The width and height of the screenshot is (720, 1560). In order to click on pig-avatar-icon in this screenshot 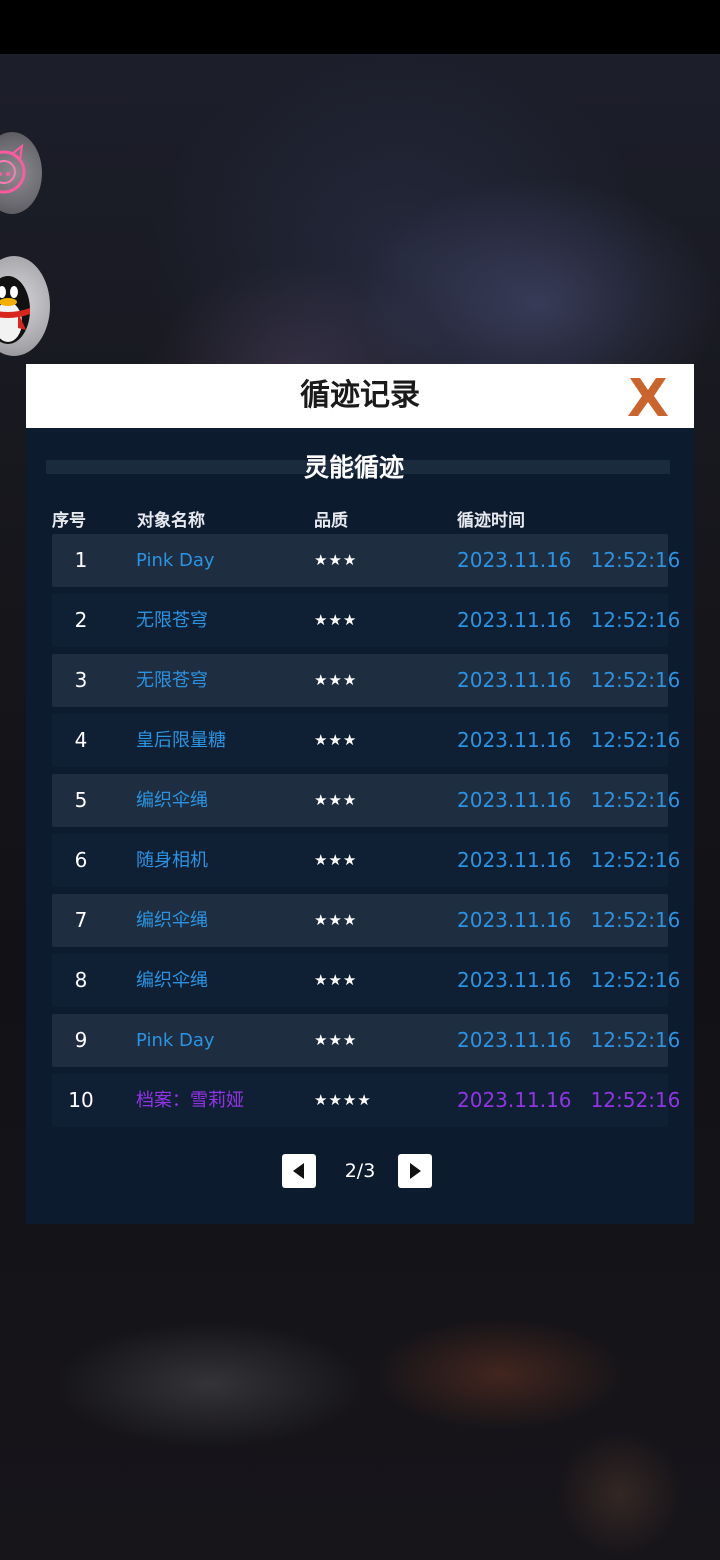, I will do `click(21, 173)`.